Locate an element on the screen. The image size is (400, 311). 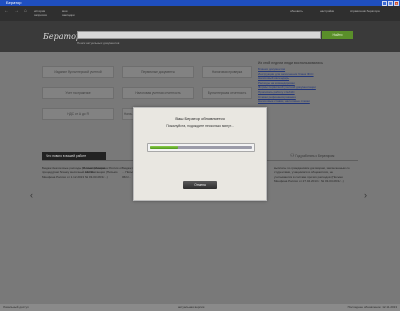
carousel-prev-icon: ‹ is located at coordinates (31, 195).